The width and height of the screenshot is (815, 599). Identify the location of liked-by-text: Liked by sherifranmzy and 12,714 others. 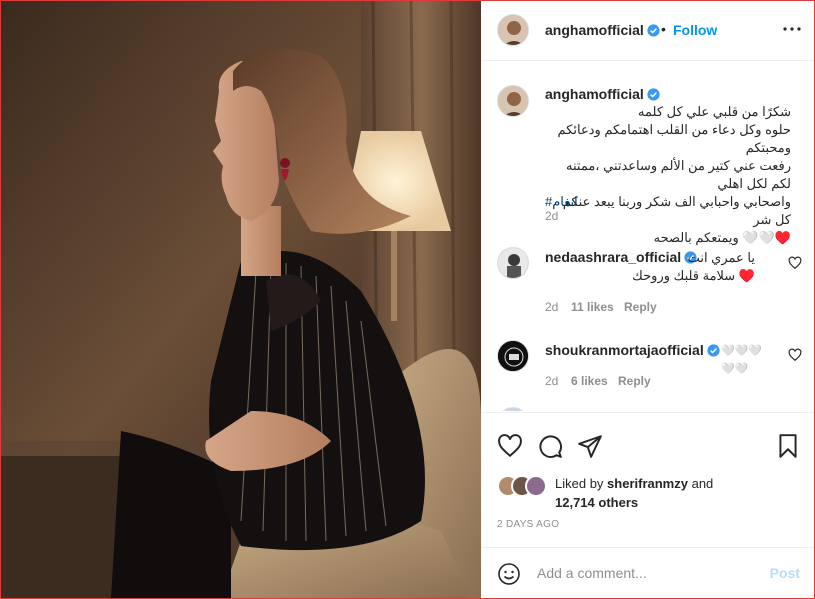
(675, 493).